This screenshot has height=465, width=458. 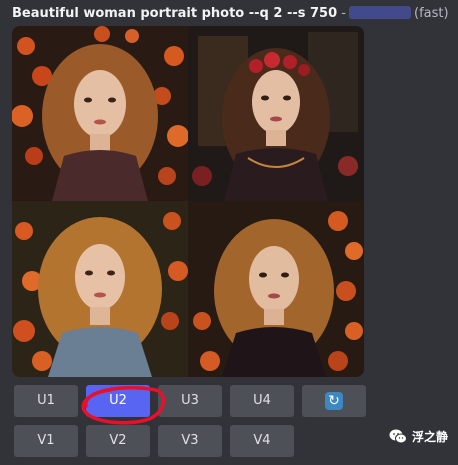 I want to click on speed-label: (fast), so click(x=431, y=13).